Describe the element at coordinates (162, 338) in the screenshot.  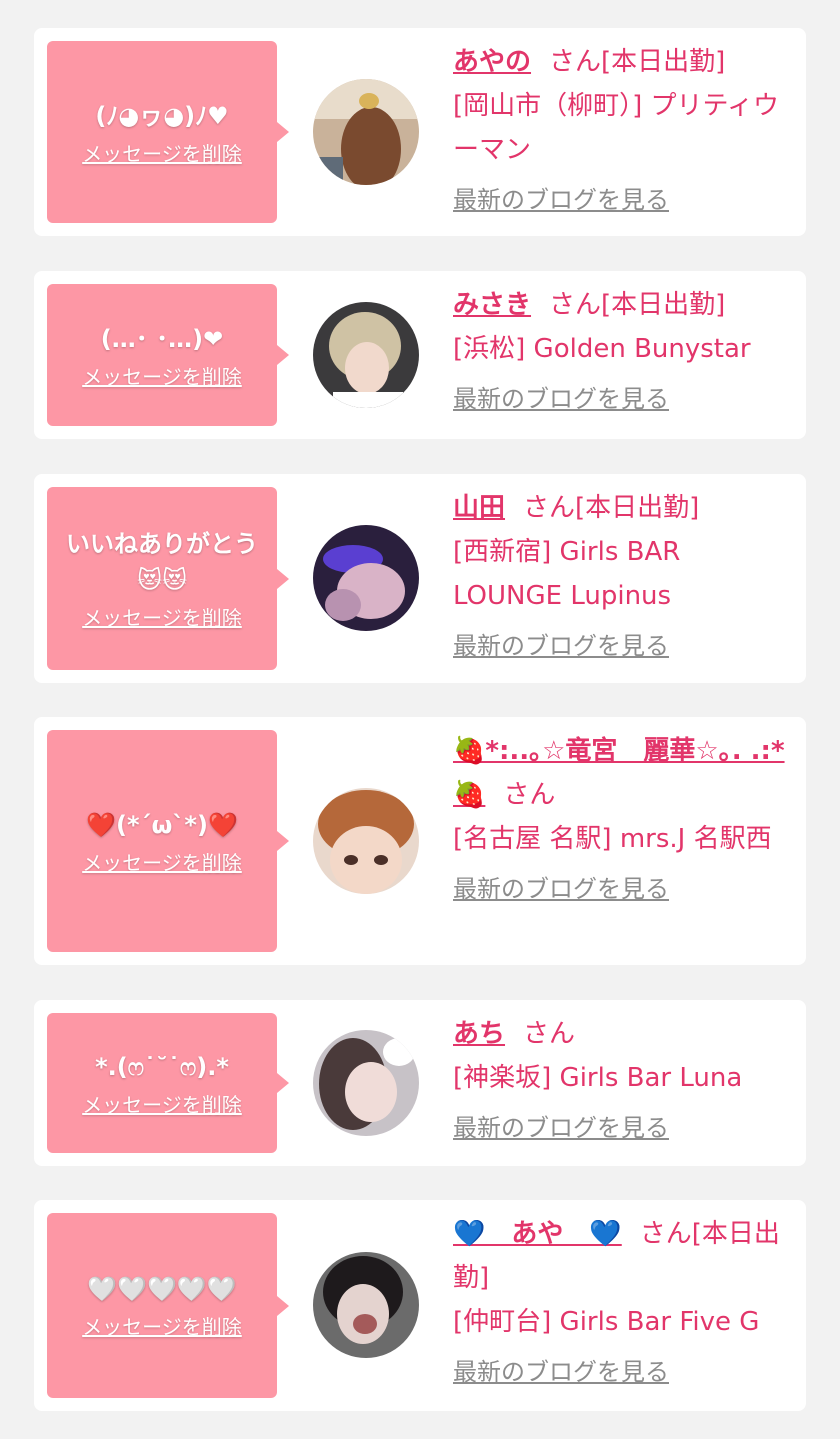
I see `message-text: (…･ ･…)❤` at that location.